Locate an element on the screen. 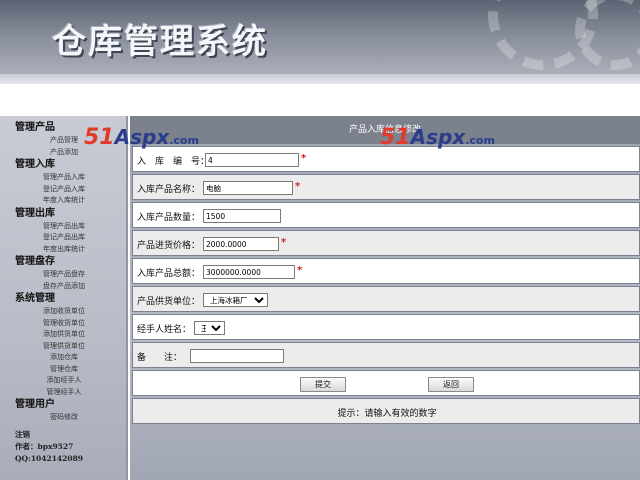  quantity-field is located at coordinates (242, 216).